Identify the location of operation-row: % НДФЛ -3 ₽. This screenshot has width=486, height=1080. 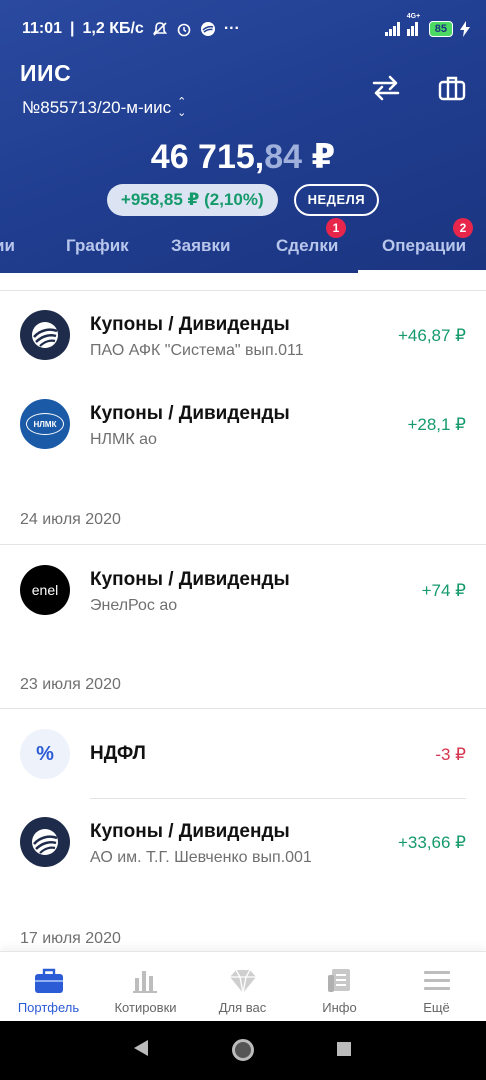
(243, 753).